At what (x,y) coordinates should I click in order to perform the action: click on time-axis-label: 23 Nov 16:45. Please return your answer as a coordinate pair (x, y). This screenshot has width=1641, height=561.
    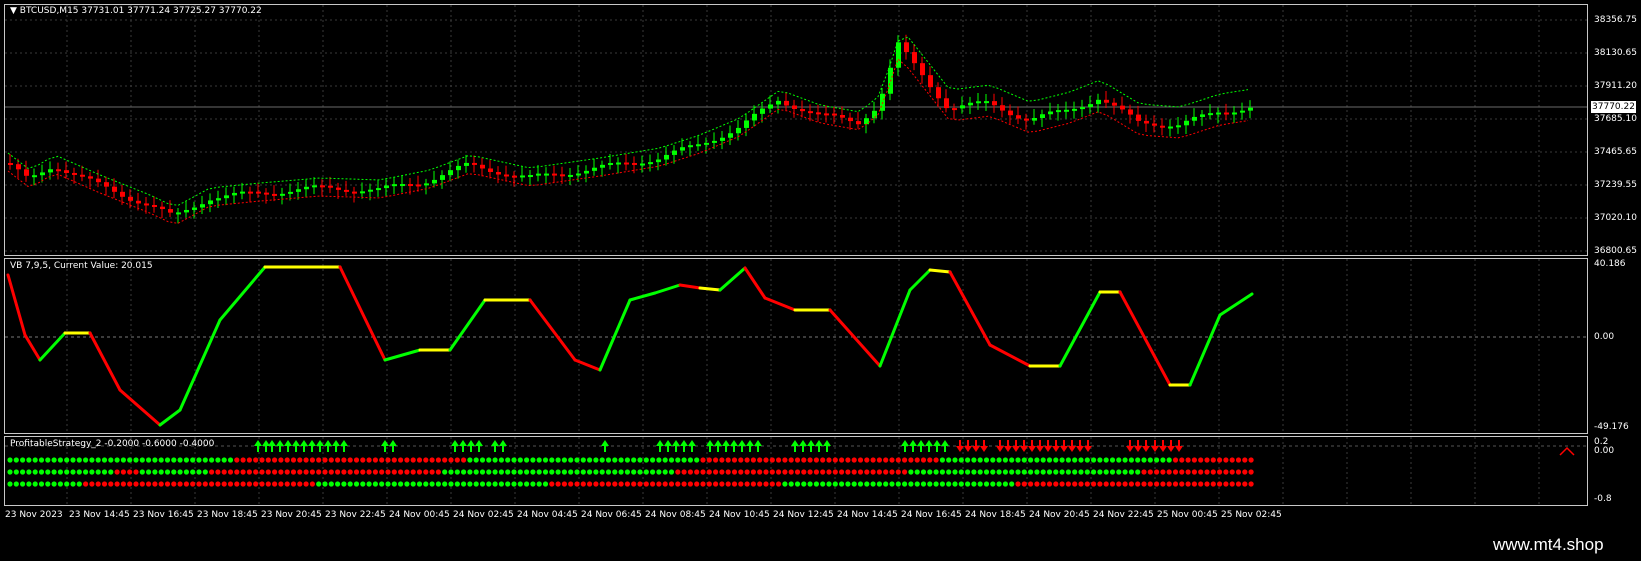
    Looking at the image, I should click on (163, 515).